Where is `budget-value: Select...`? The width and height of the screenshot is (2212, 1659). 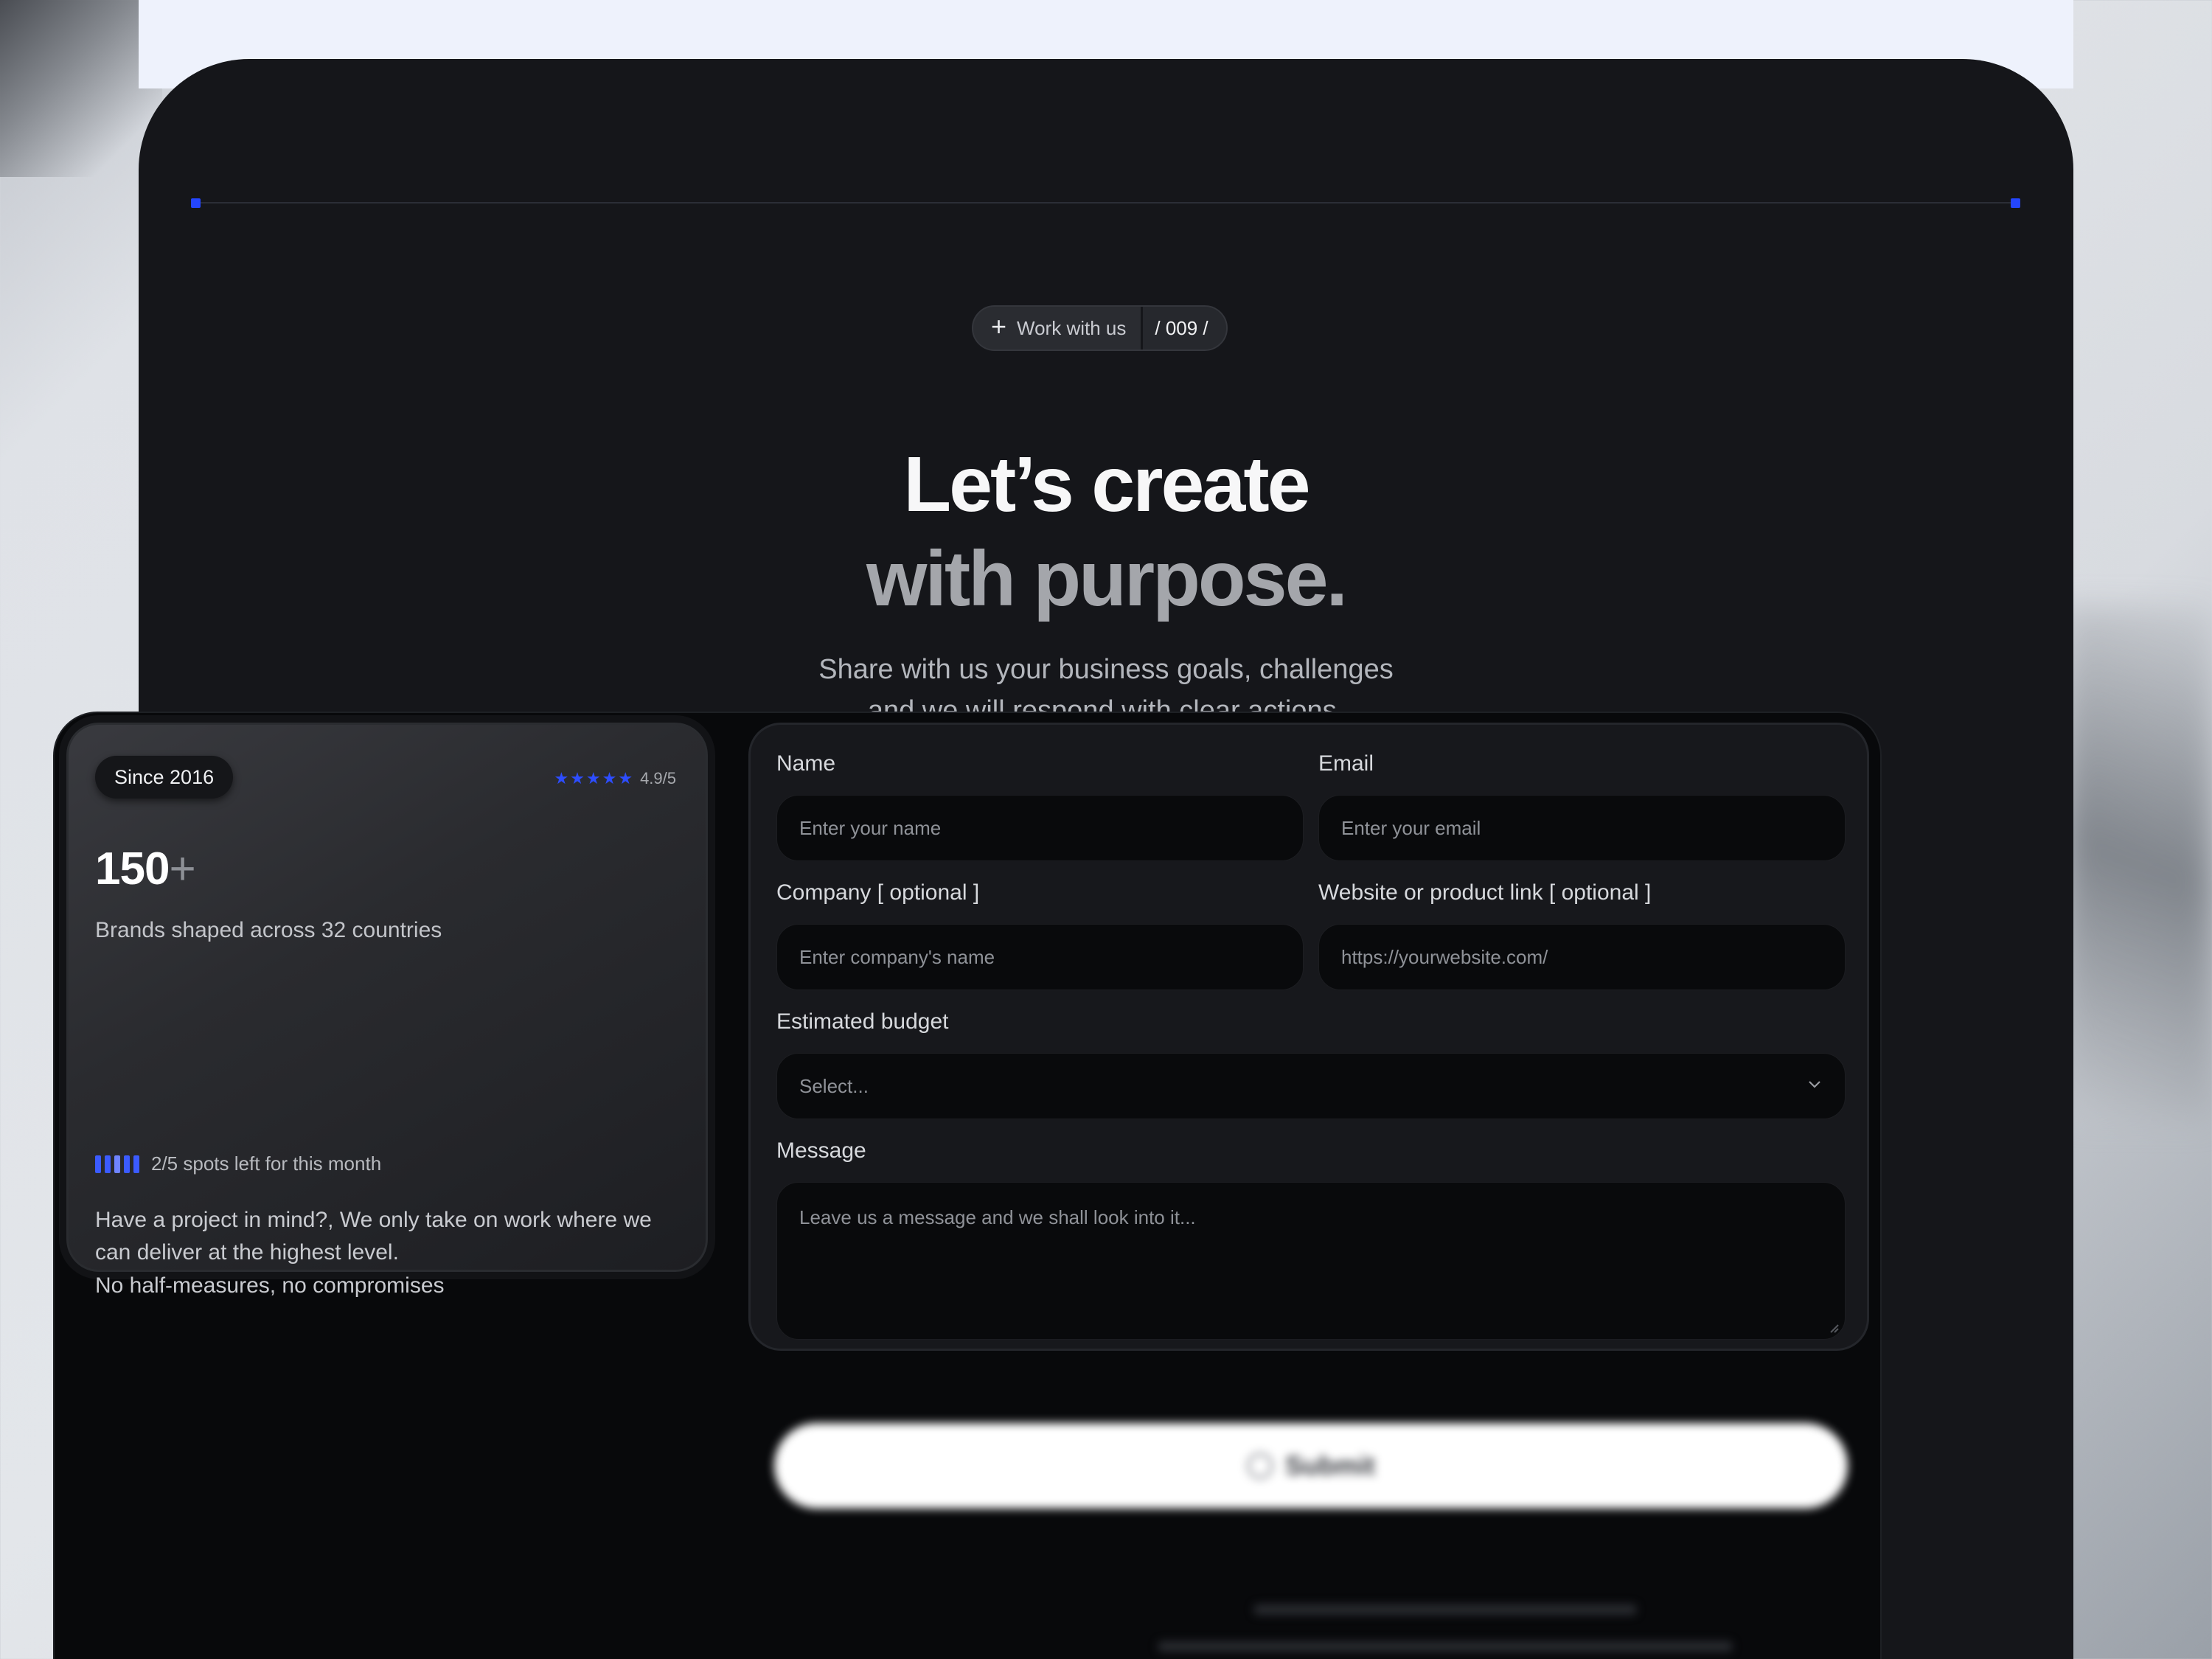 budget-value: Select... is located at coordinates (834, 1085).